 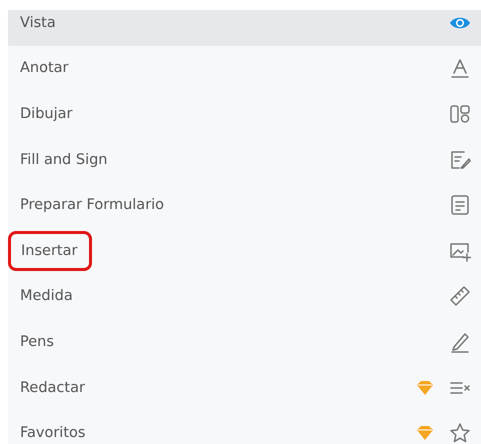 What do you see at coordinates (37, 342) in the screenshot?
I see `menu-label: Pens` at bounding box center [37, 342].